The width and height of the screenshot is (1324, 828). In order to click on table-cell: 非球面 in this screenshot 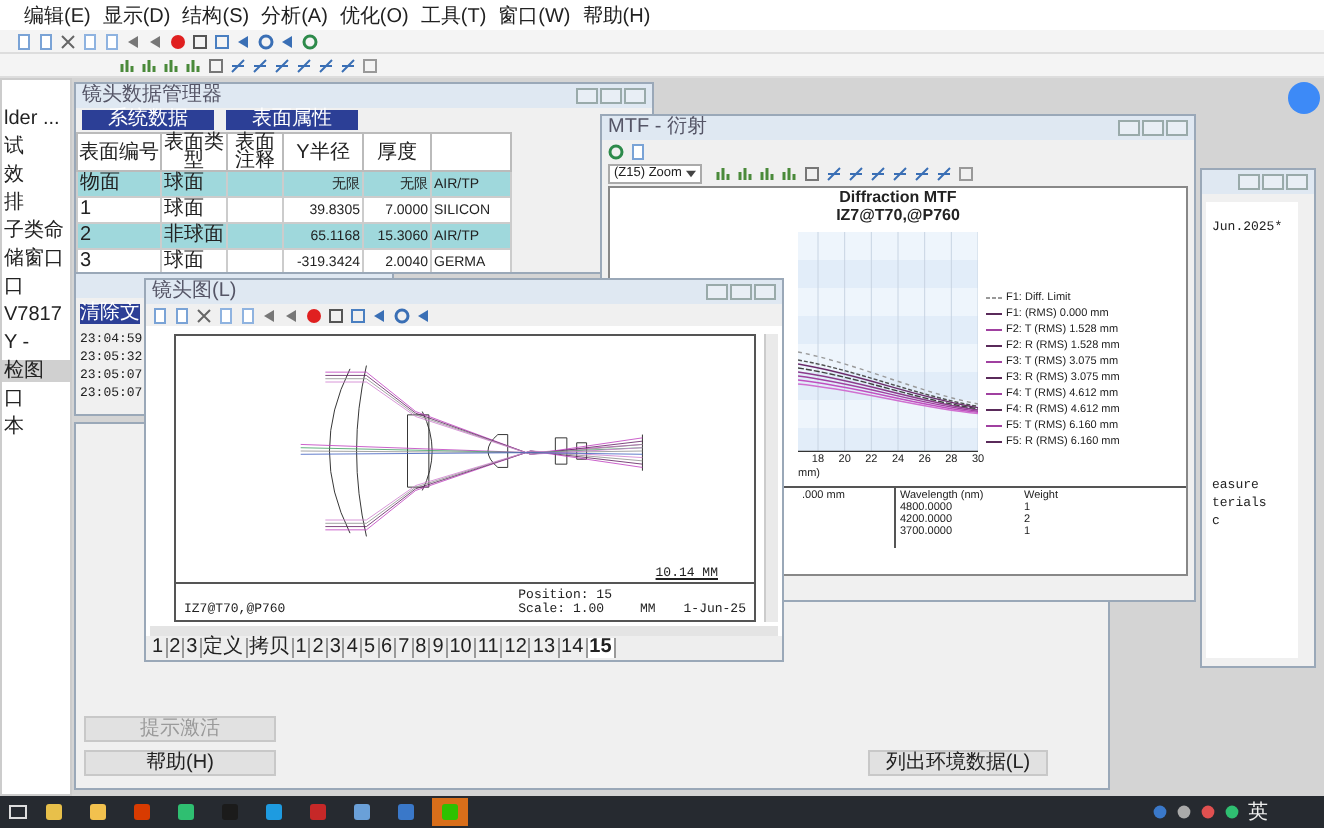, I will do `click(194, 234)`.